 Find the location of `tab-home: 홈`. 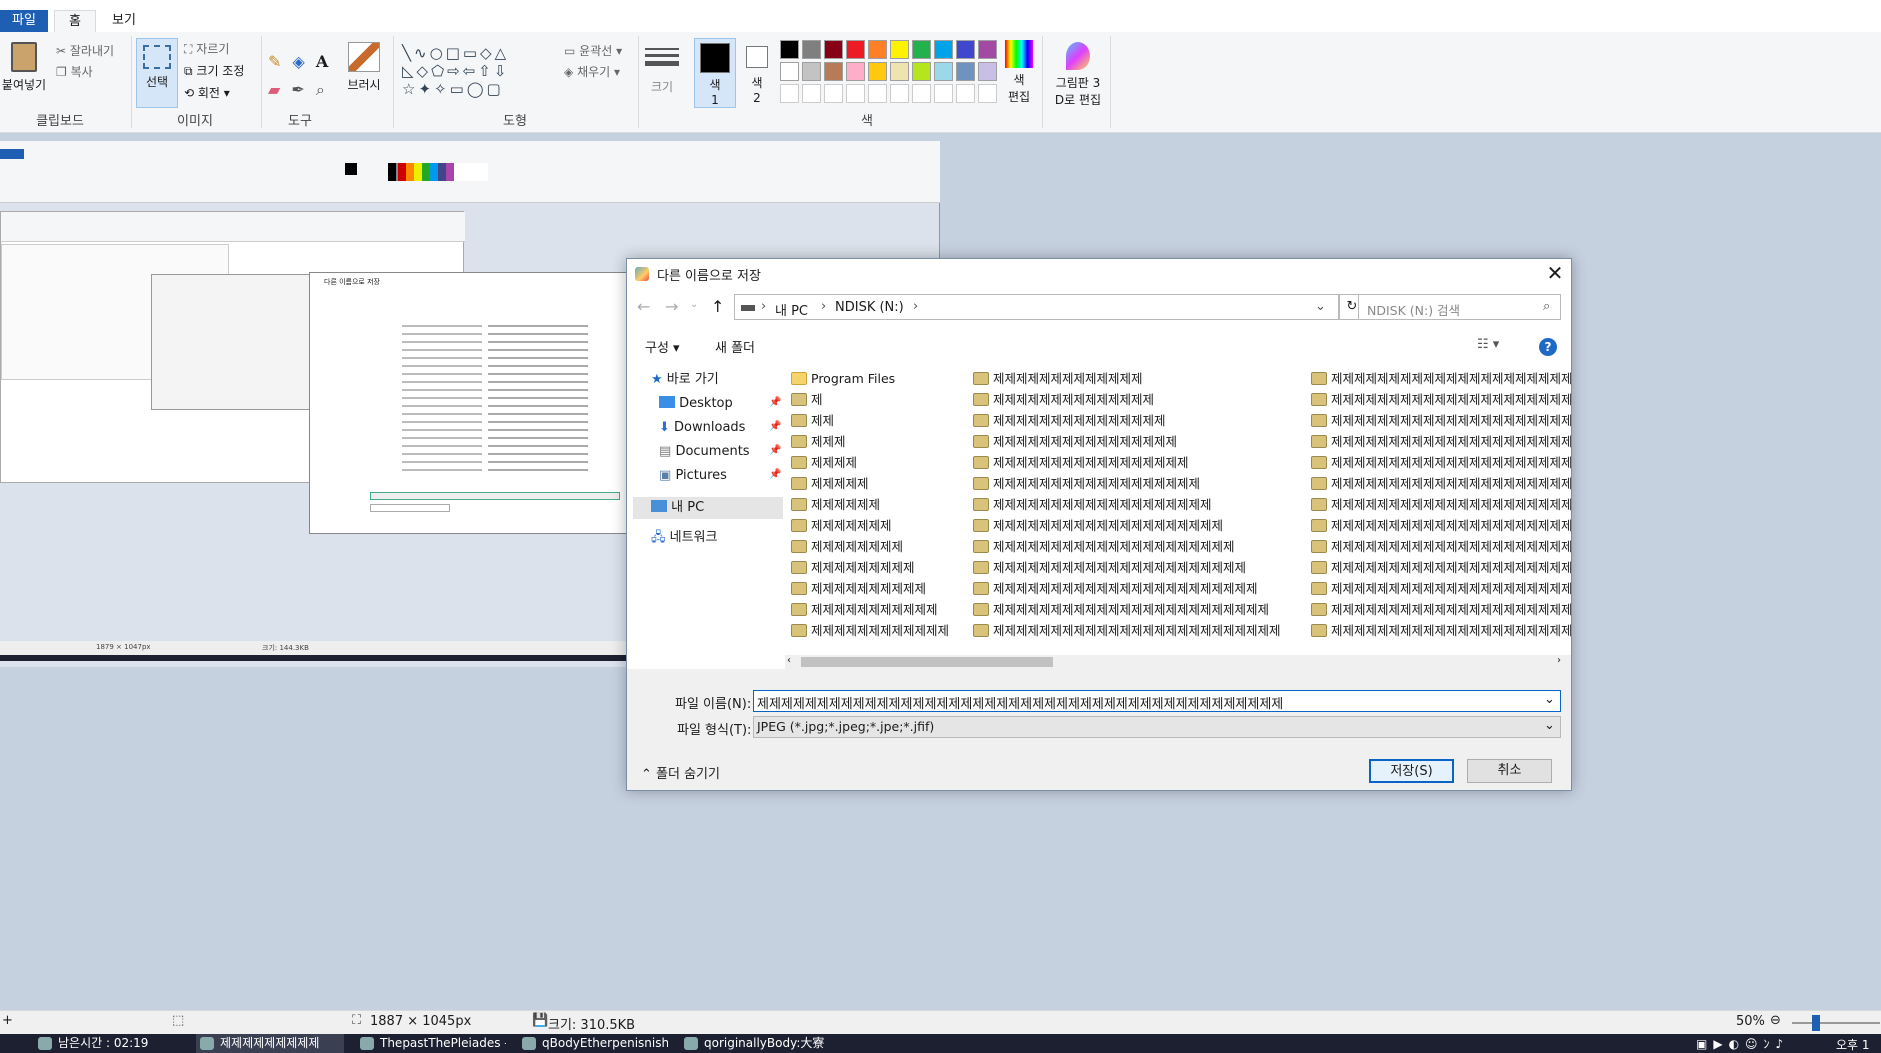

tab-home: 홈 is located at coordinates (75, 21).